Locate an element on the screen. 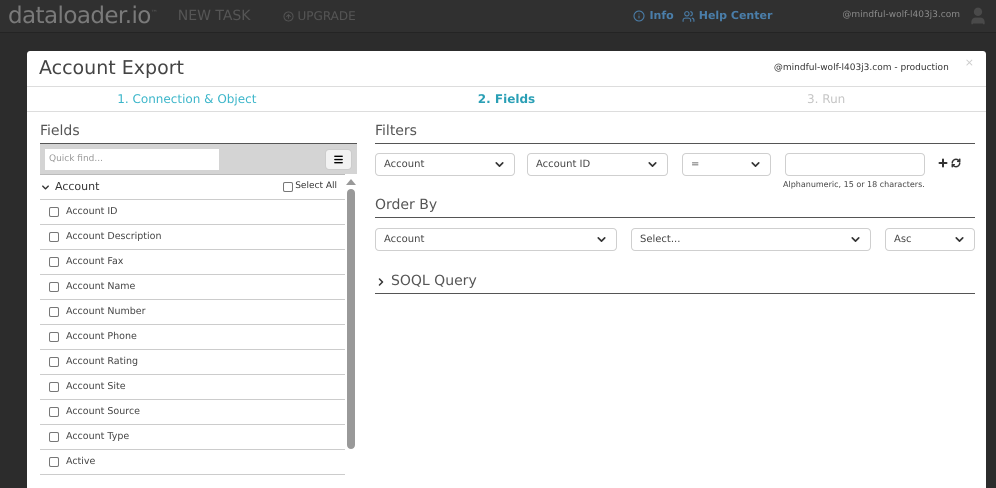 The image size is (996, 488). users-icon is located at coordinates (688, 16).